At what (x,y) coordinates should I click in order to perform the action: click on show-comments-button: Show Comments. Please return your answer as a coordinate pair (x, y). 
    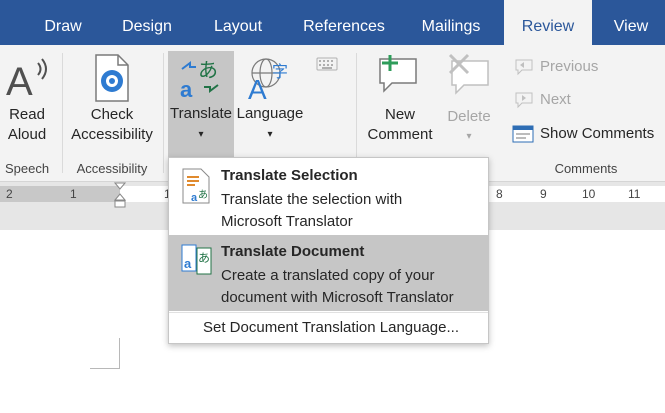
    Looking at the image, I should click on (587, 134).